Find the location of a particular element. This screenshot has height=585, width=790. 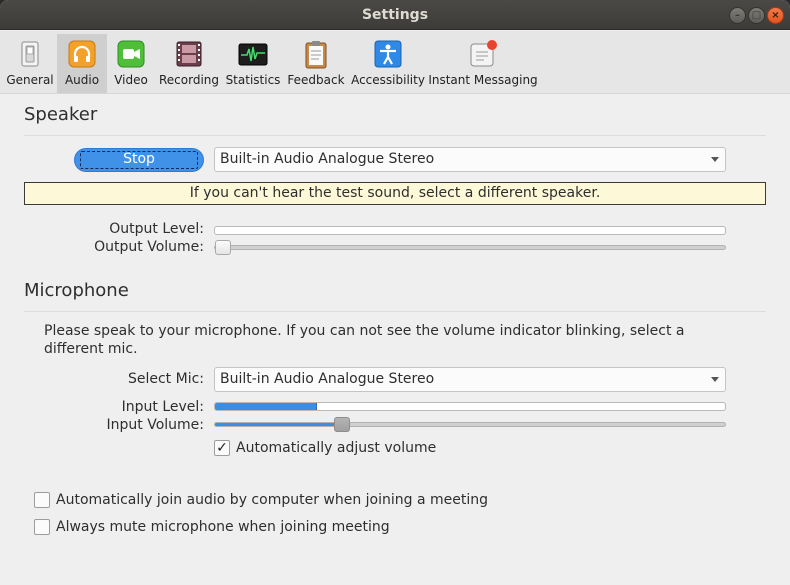

input-level-label: Input Level: is located at coordinates (162, 407).